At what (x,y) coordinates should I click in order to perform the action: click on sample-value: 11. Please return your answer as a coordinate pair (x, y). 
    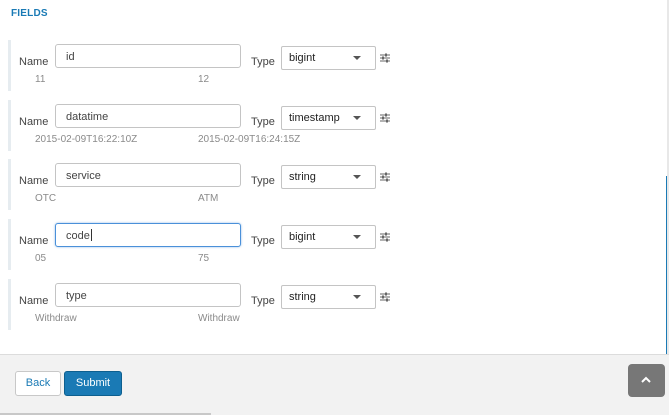
    Looking at the image, I should click on (40, 79).